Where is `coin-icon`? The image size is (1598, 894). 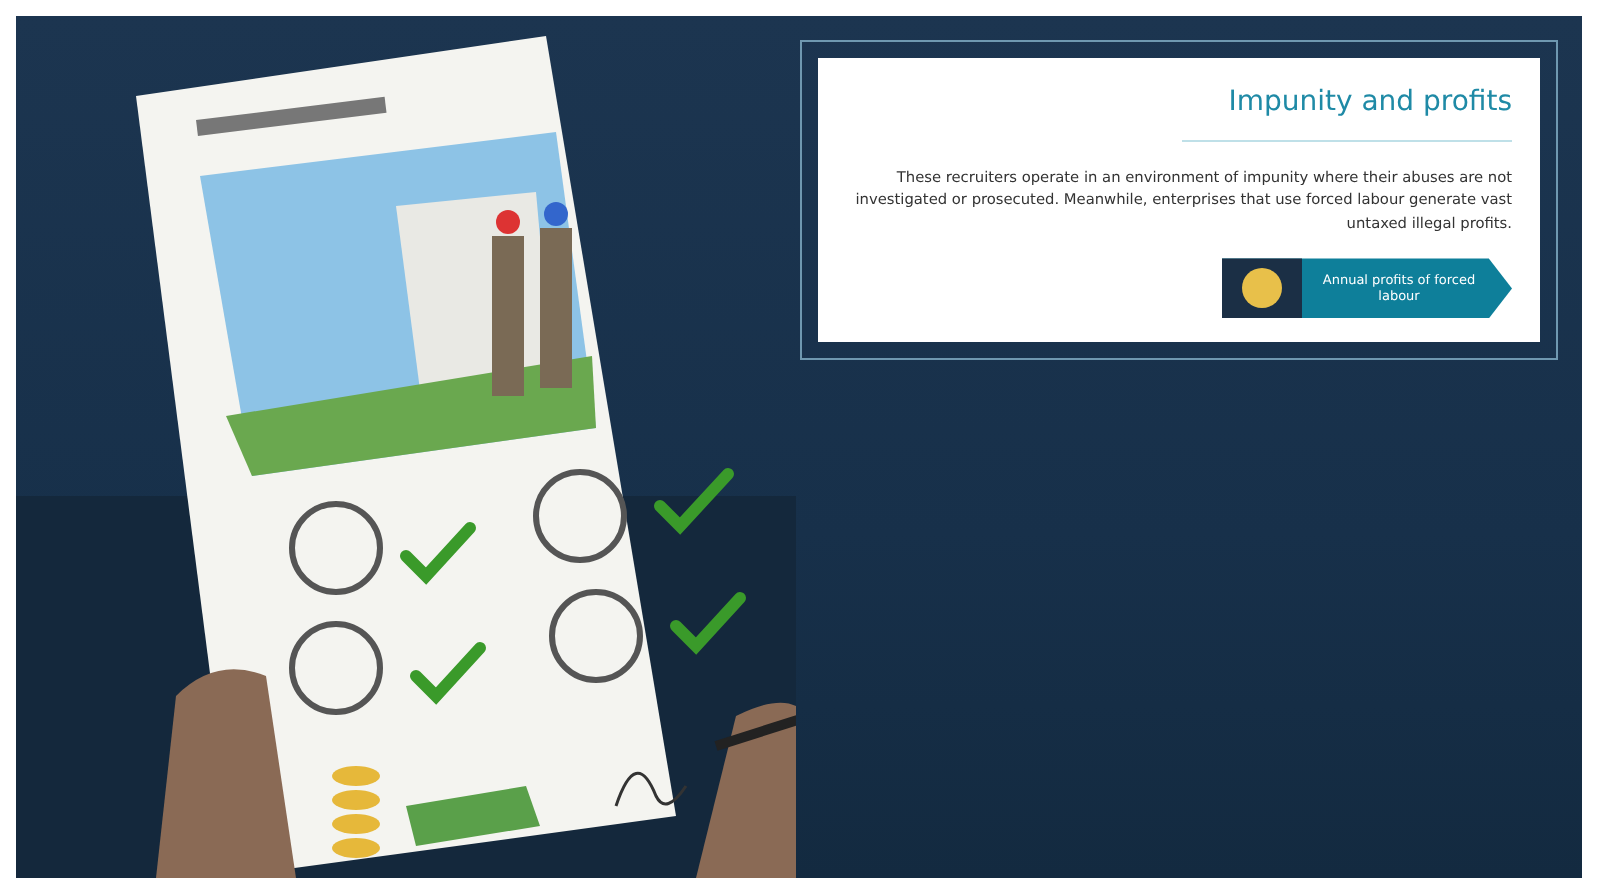
coin-icon is located at coordinates (1262, 288).